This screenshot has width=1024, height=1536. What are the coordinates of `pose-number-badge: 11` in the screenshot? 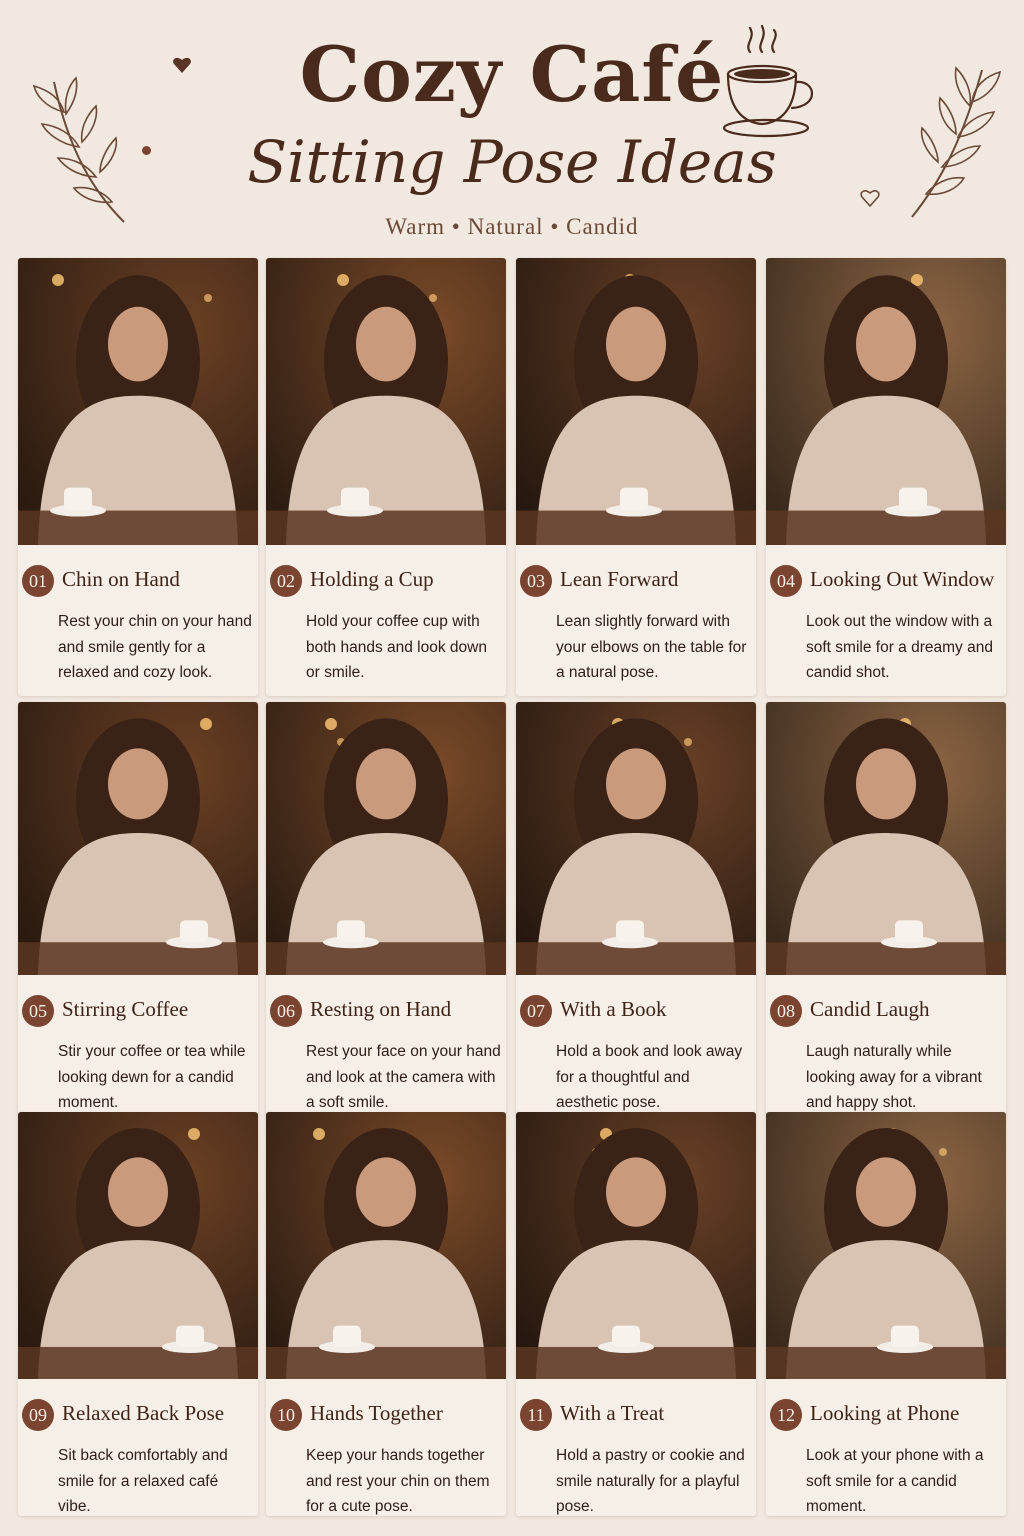 It's located at (536, 1415).